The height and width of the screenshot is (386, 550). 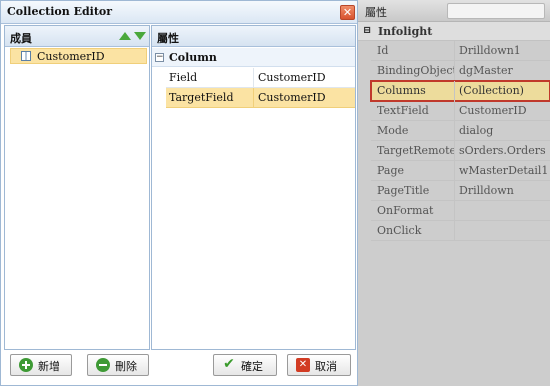 What do you see at coordinates (453, 31) in the screenshot?
I see `property-grid-group-infolight: ⊟ Infolight` at bounding box center [453, 31].